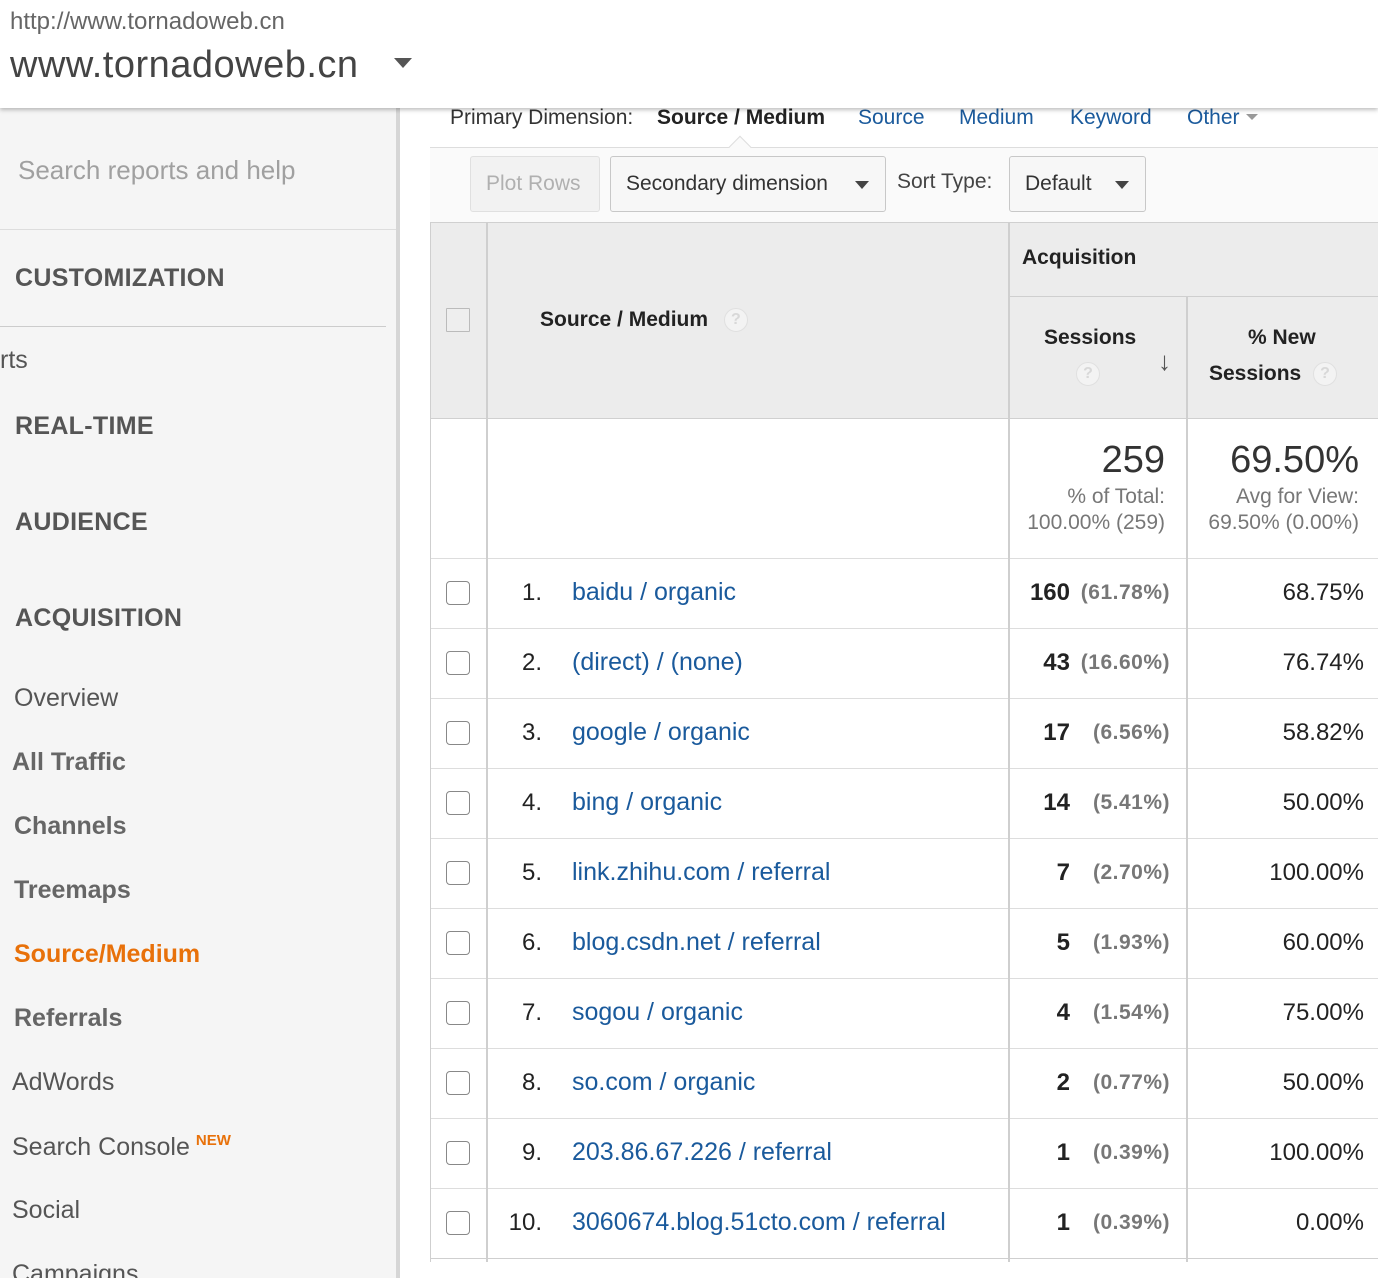  What do you see at coordinates (702, 1152) in the screenshot?
I see `source-medium-link: 203.86.67.226 / referral` at bounding box center [702, 1152].